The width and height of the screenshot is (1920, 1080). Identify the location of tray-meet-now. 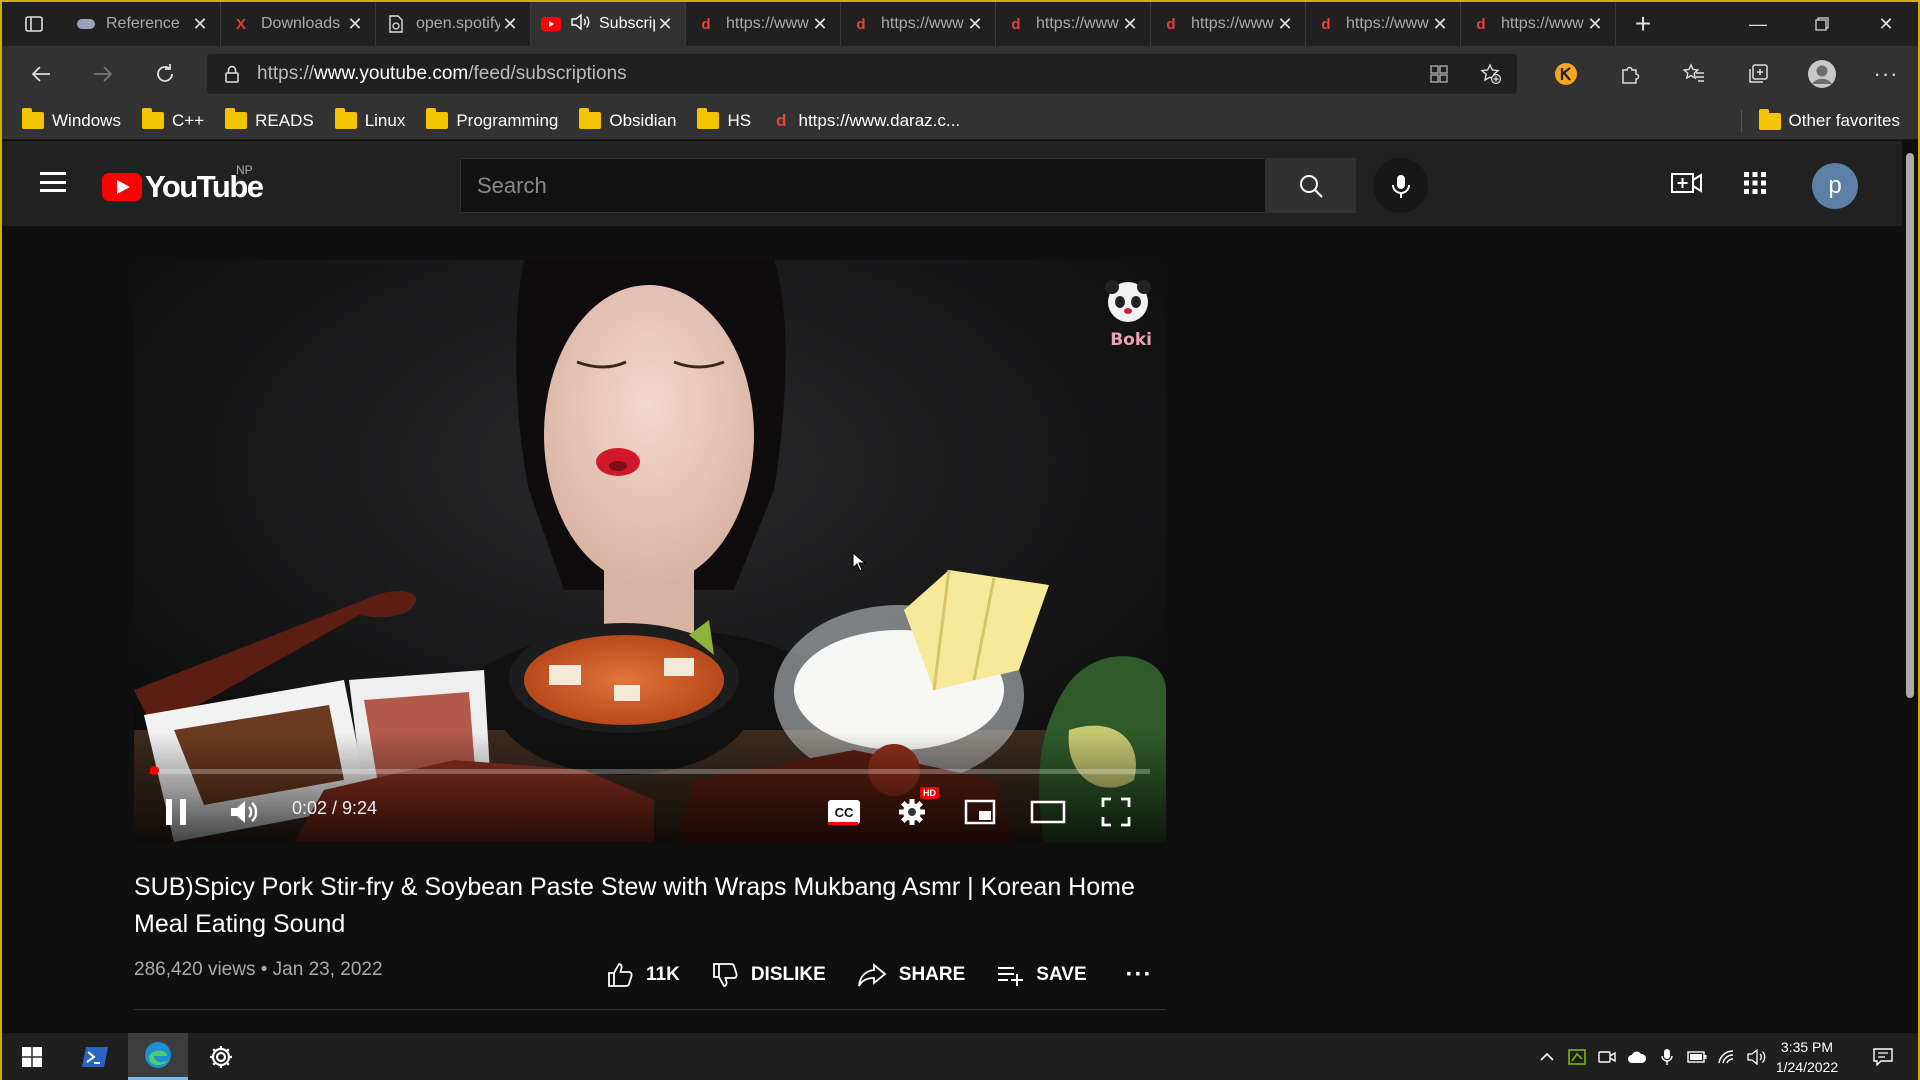
(1607, 1056).